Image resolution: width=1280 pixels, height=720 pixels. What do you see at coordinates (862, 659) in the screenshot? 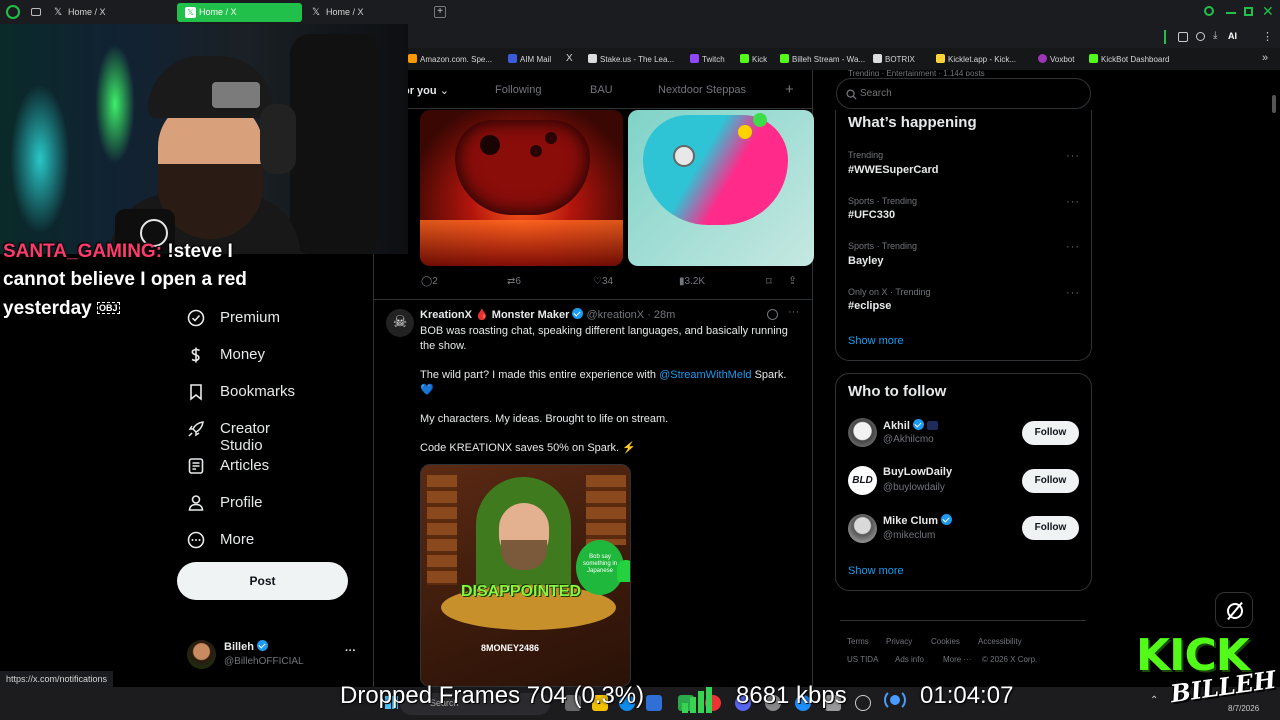
I see `footer-us-tida: US TIDA` at bounding box center [862, 659].